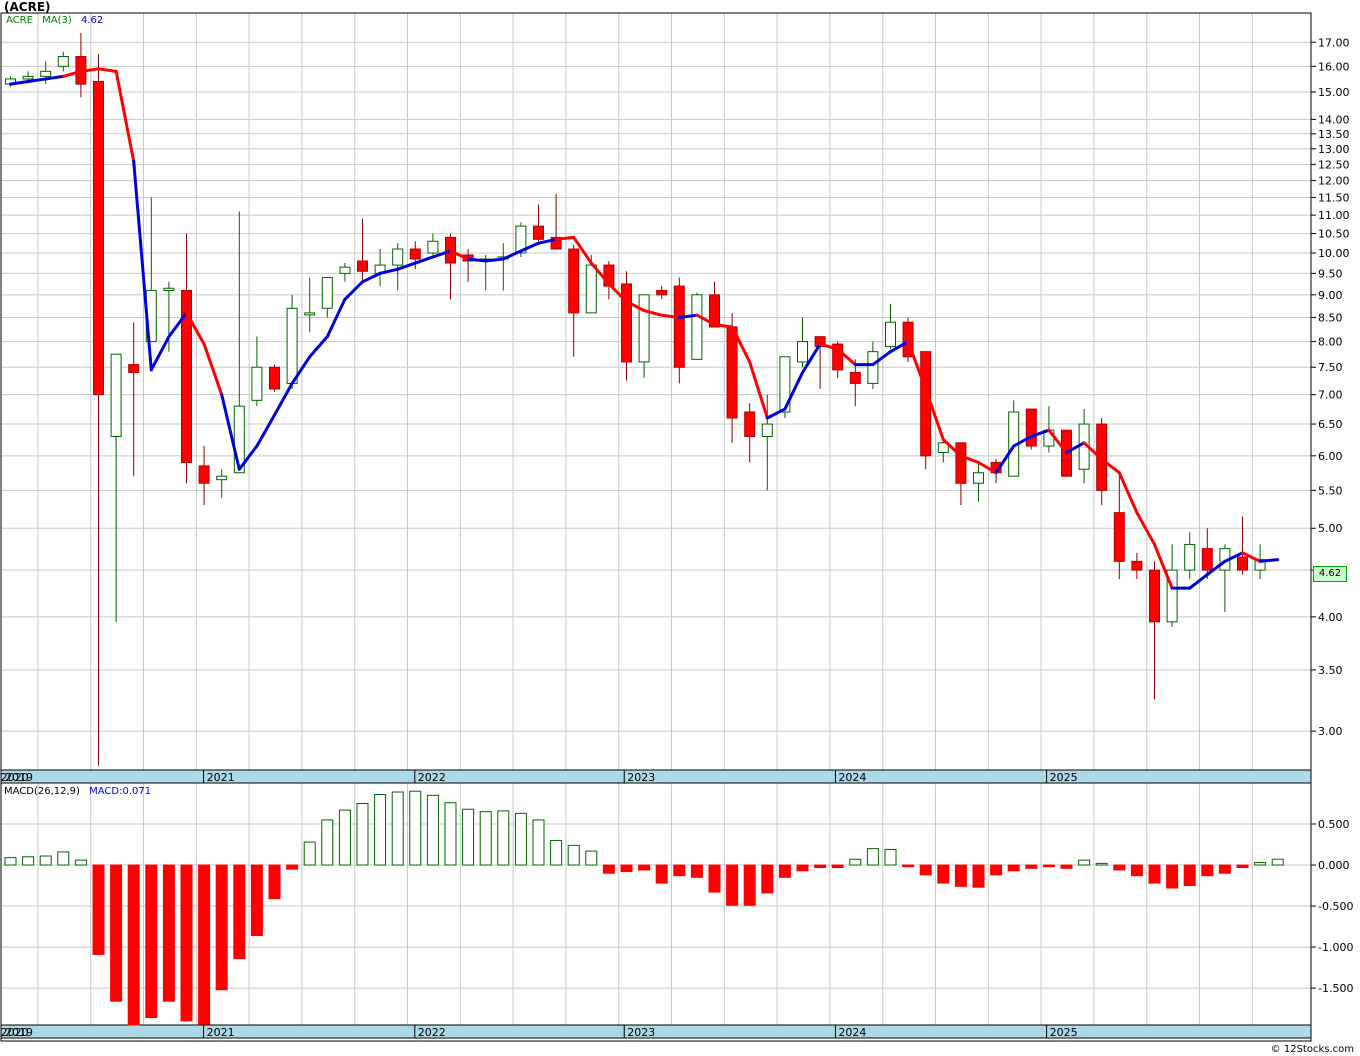 The height and width of the screenshot is (1056, 1360). What do you see at coordinates (1335, 947) in the screenshot?
I see `macd-tick-label: -1.000` at bounding box center [1335, 947].